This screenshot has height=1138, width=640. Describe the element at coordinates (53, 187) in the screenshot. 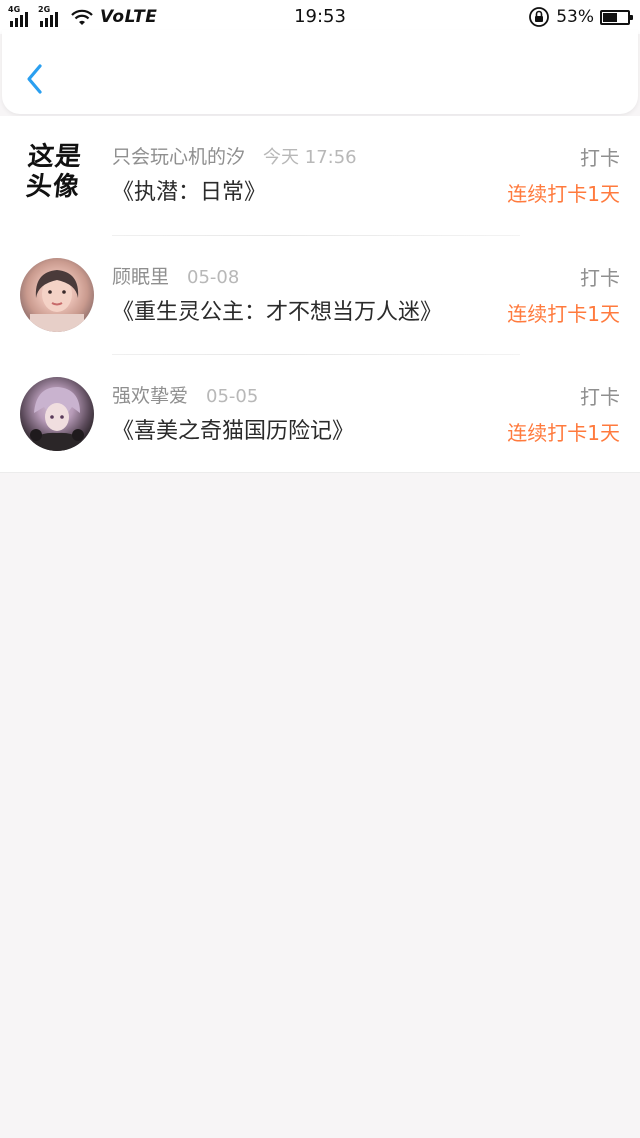

I see `avatar-text-line-2: 头像` at that location.